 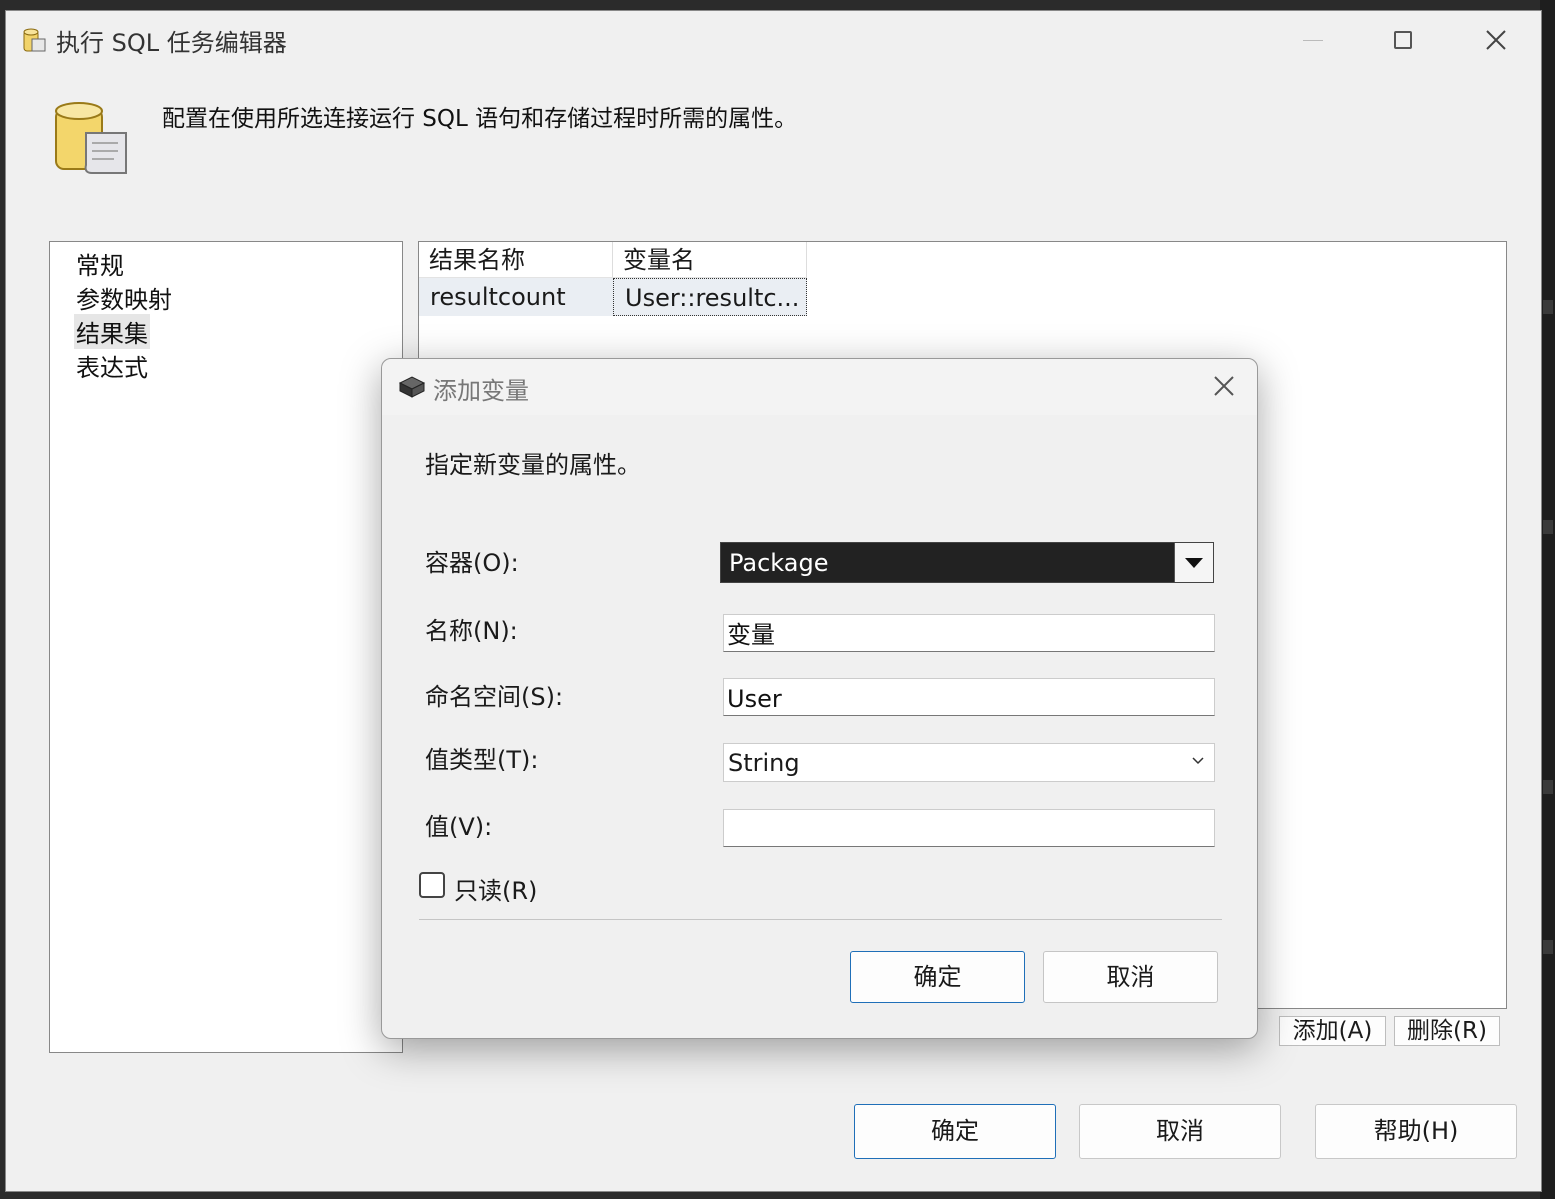 What do you see at coordinates (1224, 387) in the screenshot?
I see `dialog-close-icon` at bounding box center [1224, 387].